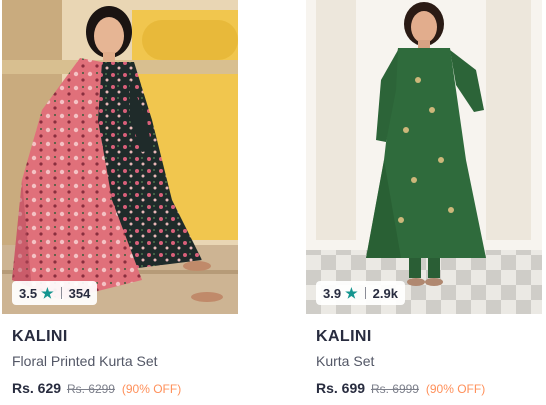 This screenshot has width=546, height=405. I want to click on product-price: Rs. 699 Rs. 6999 (90% OFF), so click(429, 388).